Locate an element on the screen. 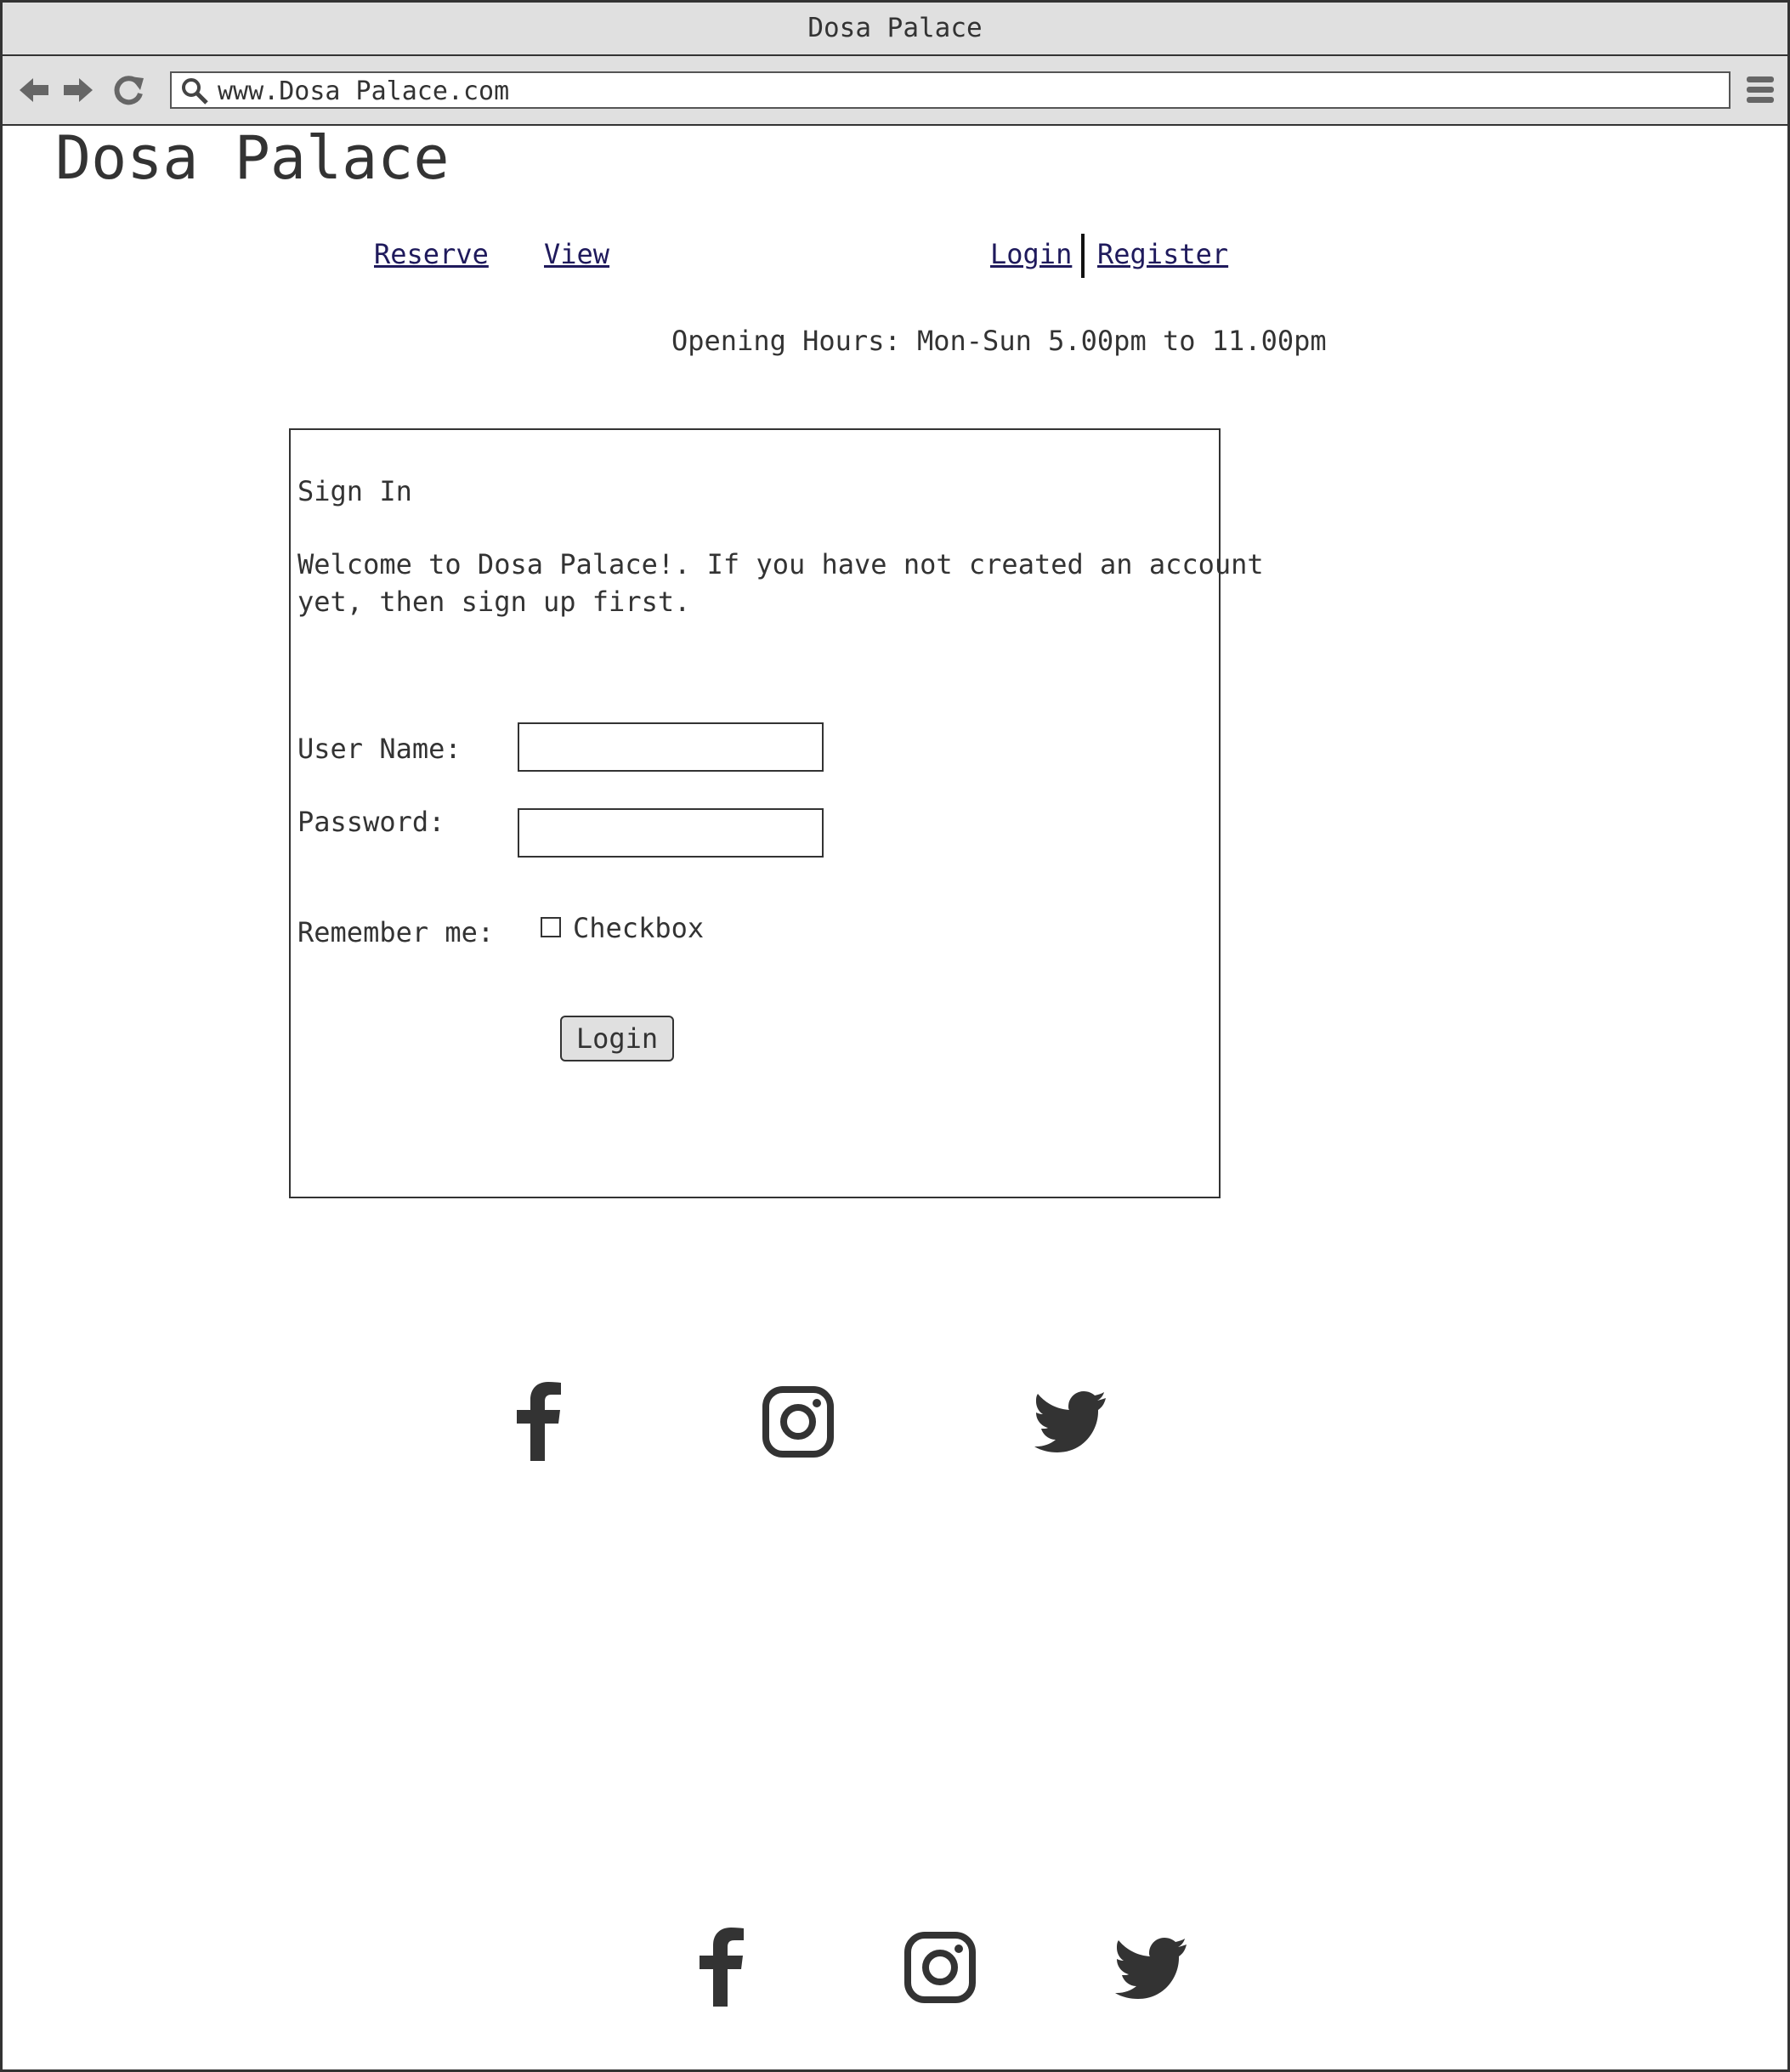  hamburger-menu-icon is located at coordinates (1760, 90).